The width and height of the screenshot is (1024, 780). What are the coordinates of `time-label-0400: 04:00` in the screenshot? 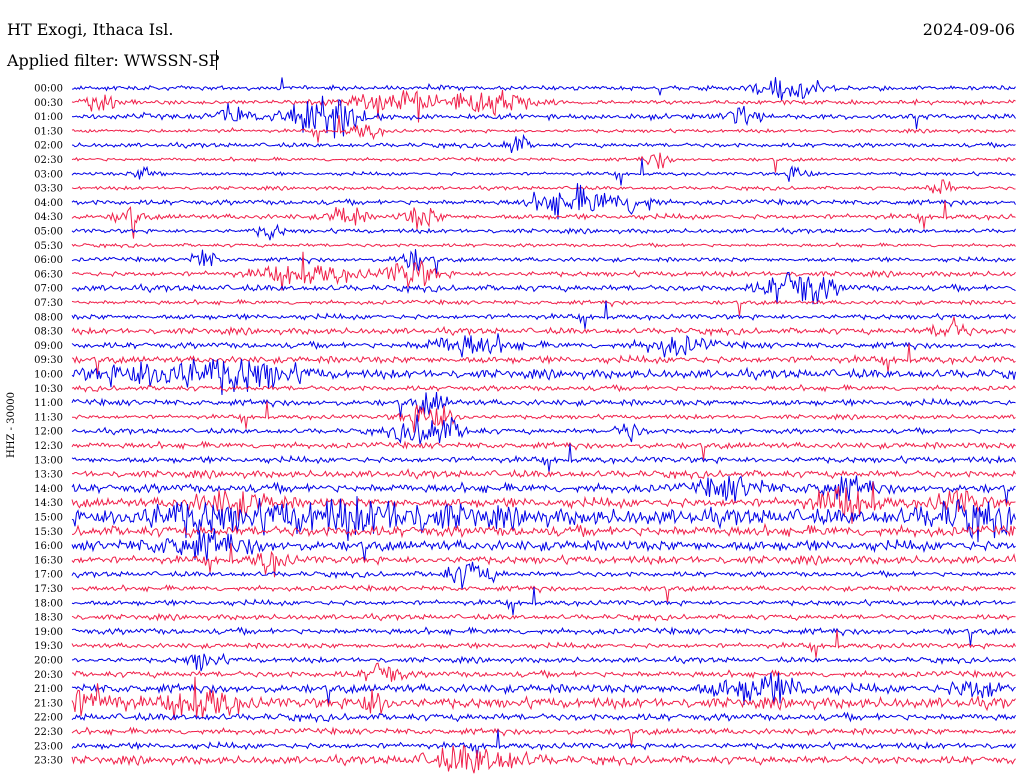 It's located at (48, 203).